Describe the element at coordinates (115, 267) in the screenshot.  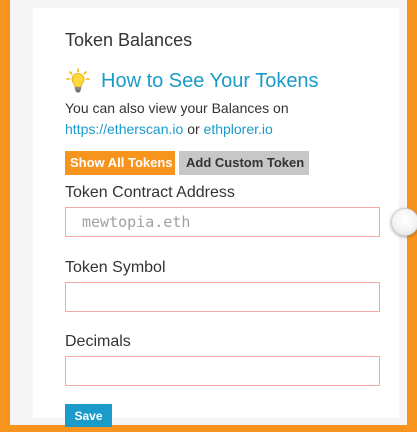
I see `token-symbol-label: Token Symbol` at that location.